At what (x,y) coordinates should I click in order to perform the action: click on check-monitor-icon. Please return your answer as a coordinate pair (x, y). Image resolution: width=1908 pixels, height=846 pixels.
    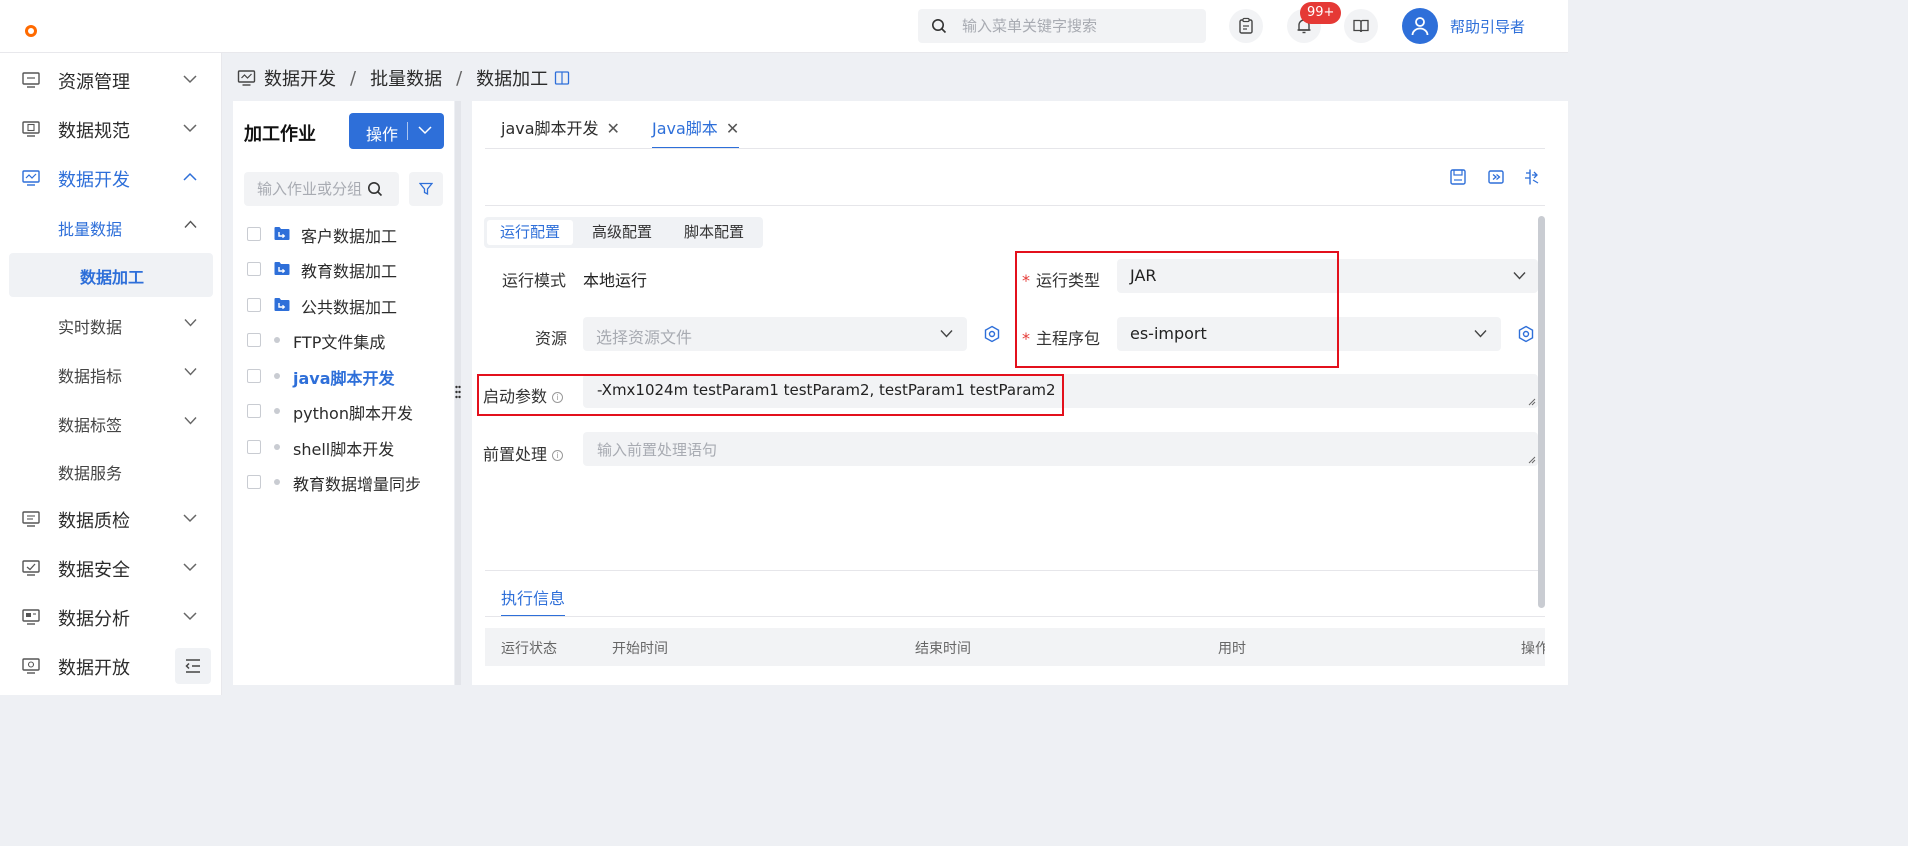
    Looking at the image, I should click on (31, 568).